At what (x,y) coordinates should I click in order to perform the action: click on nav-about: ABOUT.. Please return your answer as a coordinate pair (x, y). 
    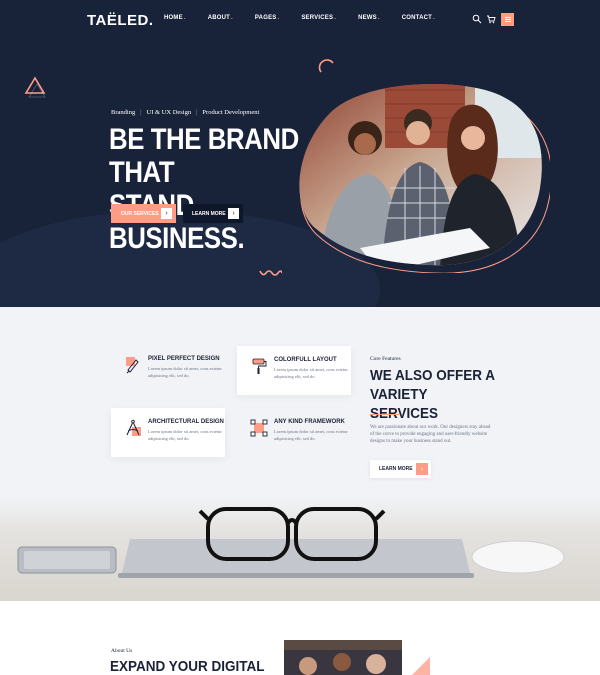
    Looking at the image, I should click on (220, 18).